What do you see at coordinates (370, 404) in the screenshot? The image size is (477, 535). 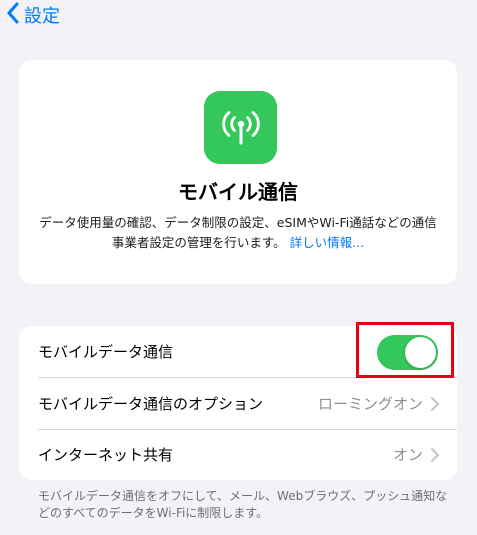 I see `roaming-status-value: ローミングオン` at bounding box center [370, 404].